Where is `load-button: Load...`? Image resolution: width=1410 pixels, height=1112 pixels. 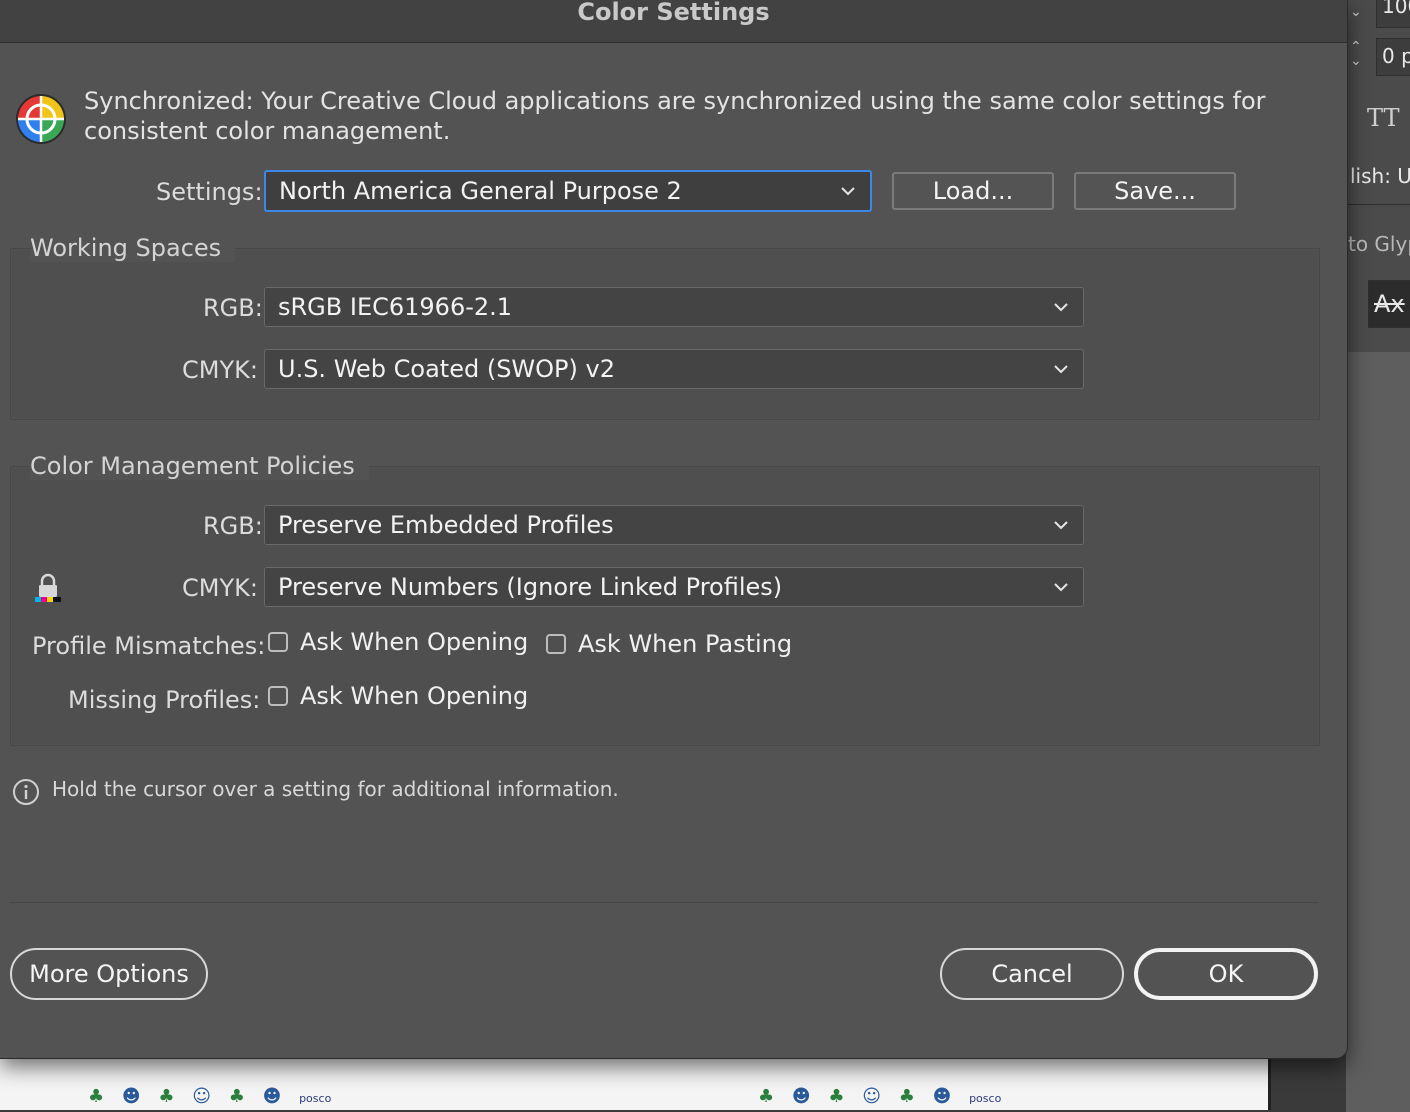 load-button: Load... is located at coordinates (973, 191).